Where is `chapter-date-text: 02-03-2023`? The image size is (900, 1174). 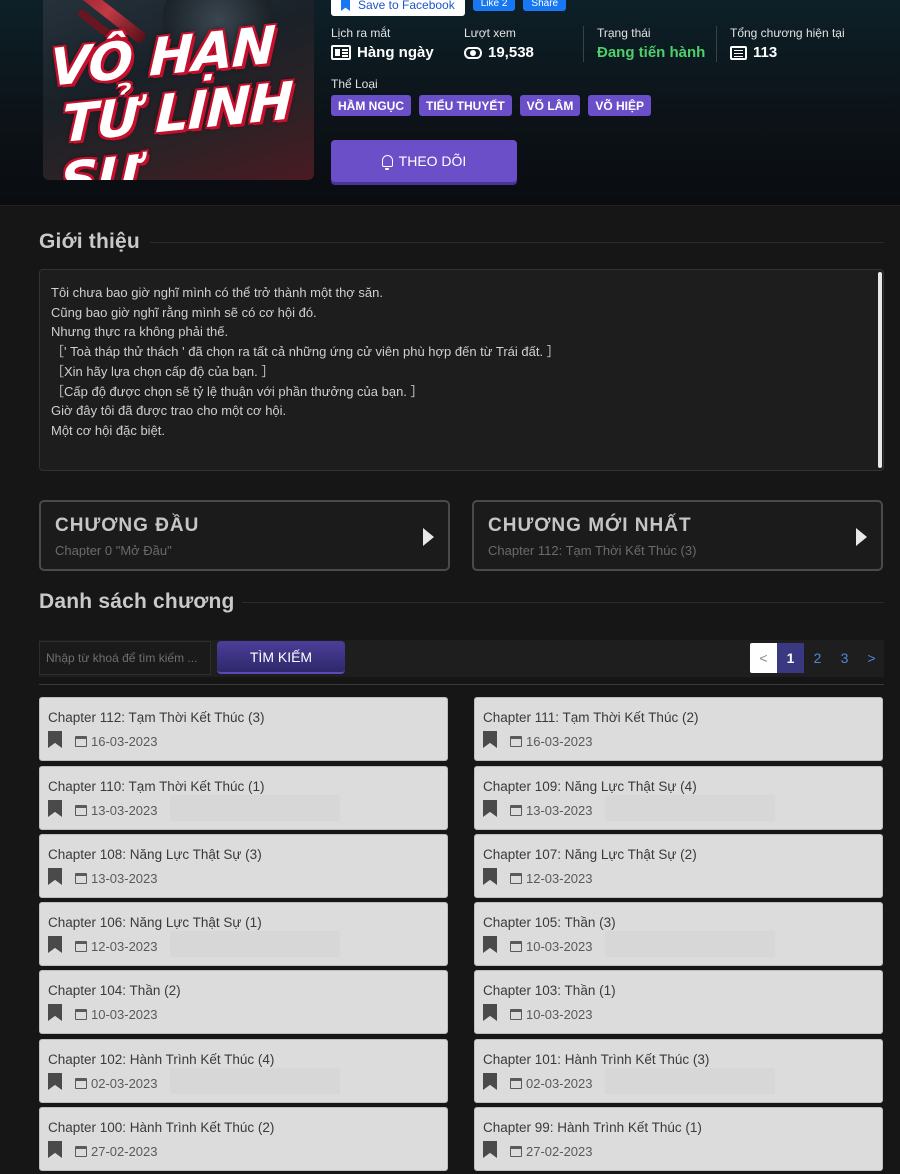
chapter-date-text: 02-03-2023 is located at coordinates (559, 1083).